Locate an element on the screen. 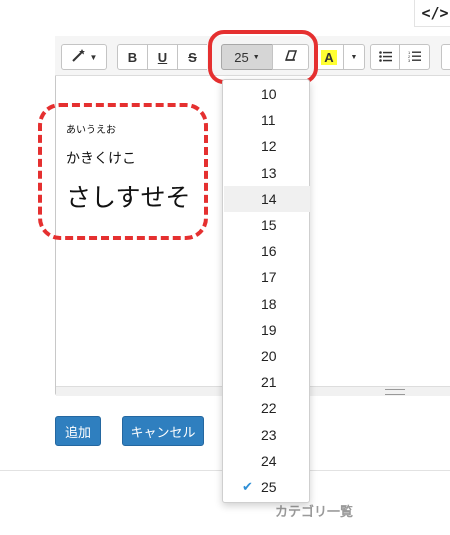 This screenshot has width=450, height=535. font-size-option: ✔ 25 is located at coordinates (267, 487).